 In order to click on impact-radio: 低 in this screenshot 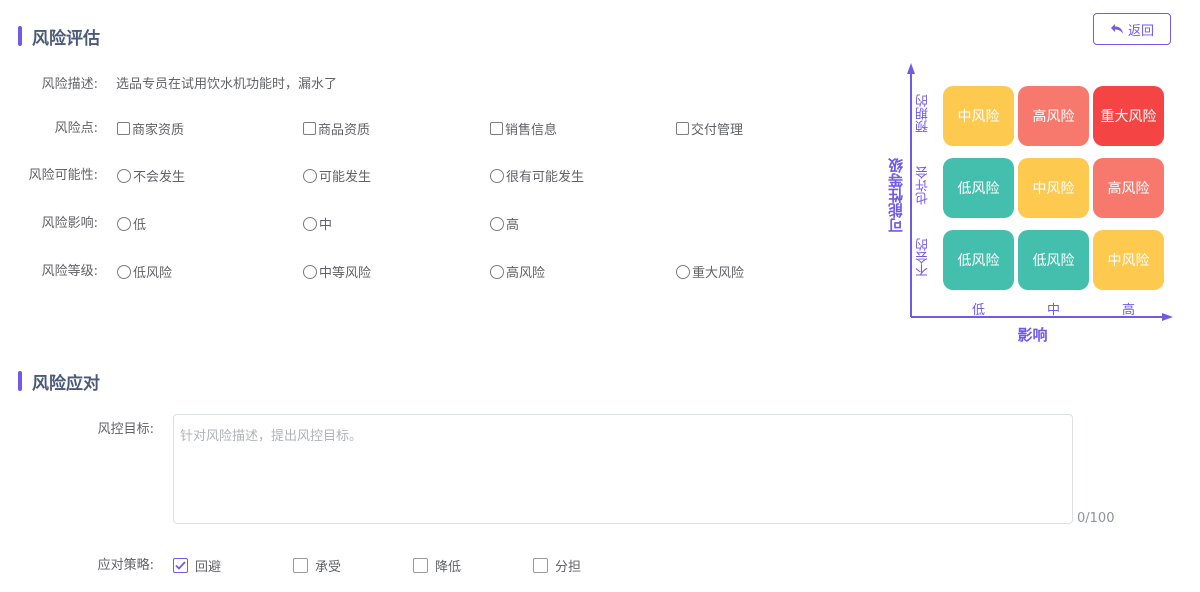, I will do `click(131, 223)`.